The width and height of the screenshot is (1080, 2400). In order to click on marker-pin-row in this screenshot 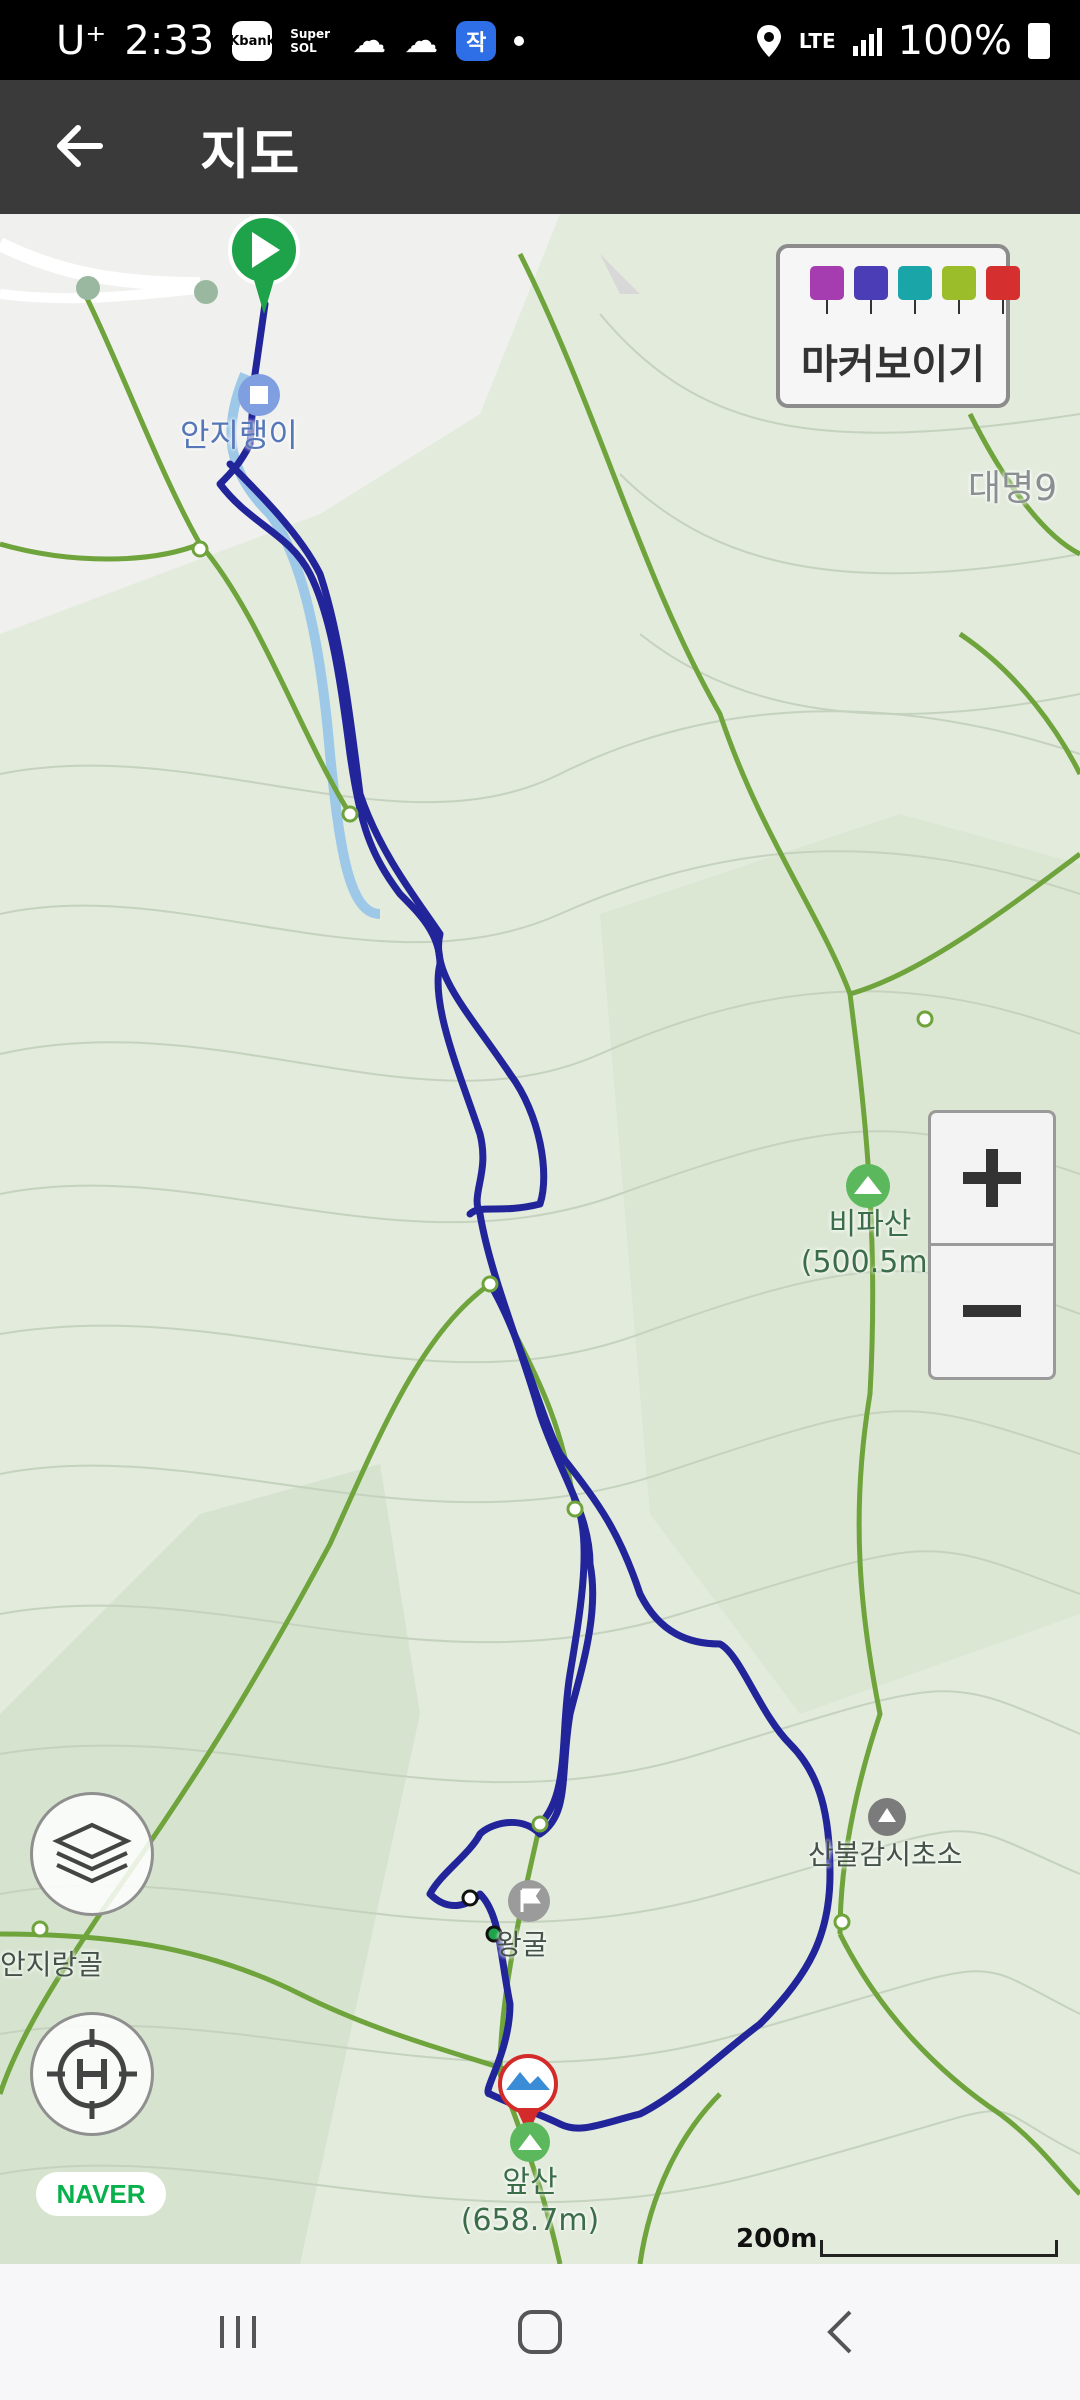, I will do `click(915, 290)`.